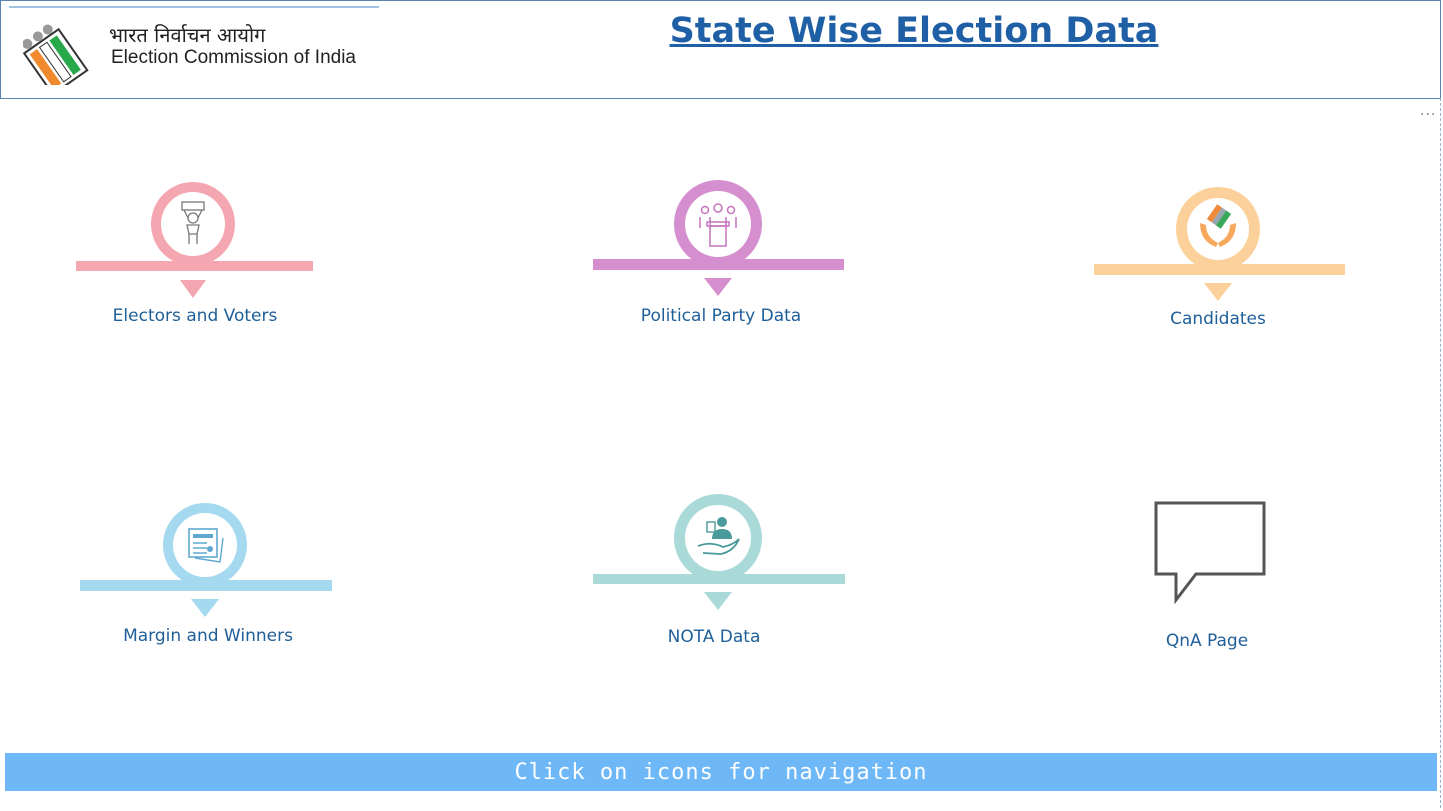  I want to click on canvas-edge-divider, so click(1440, 453).